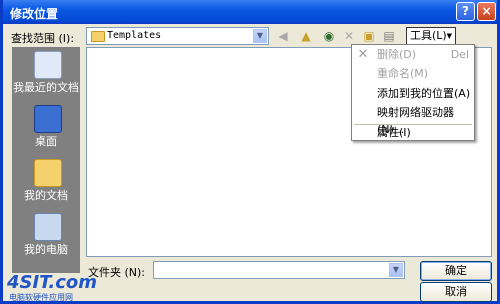 This screenshot has height=304, width=500. What do you see at coordinates (329, 36) in the screenshot?
I see `search-web-icon: ◉` at bounding box center [329, 36].